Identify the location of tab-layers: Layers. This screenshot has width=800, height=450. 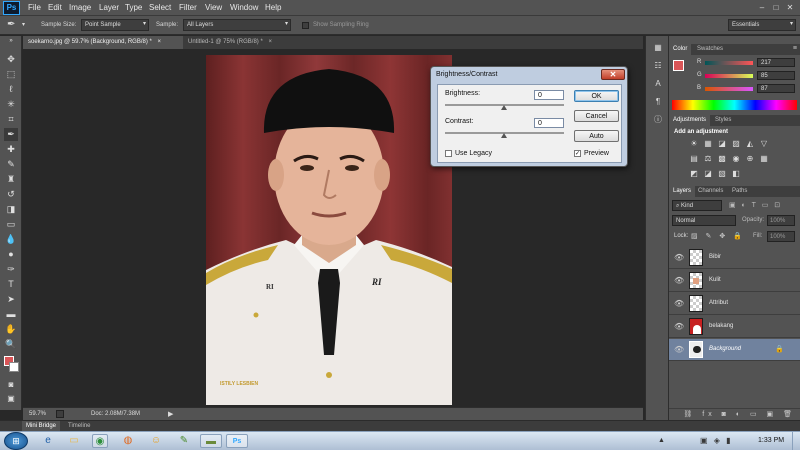
(682, 191).